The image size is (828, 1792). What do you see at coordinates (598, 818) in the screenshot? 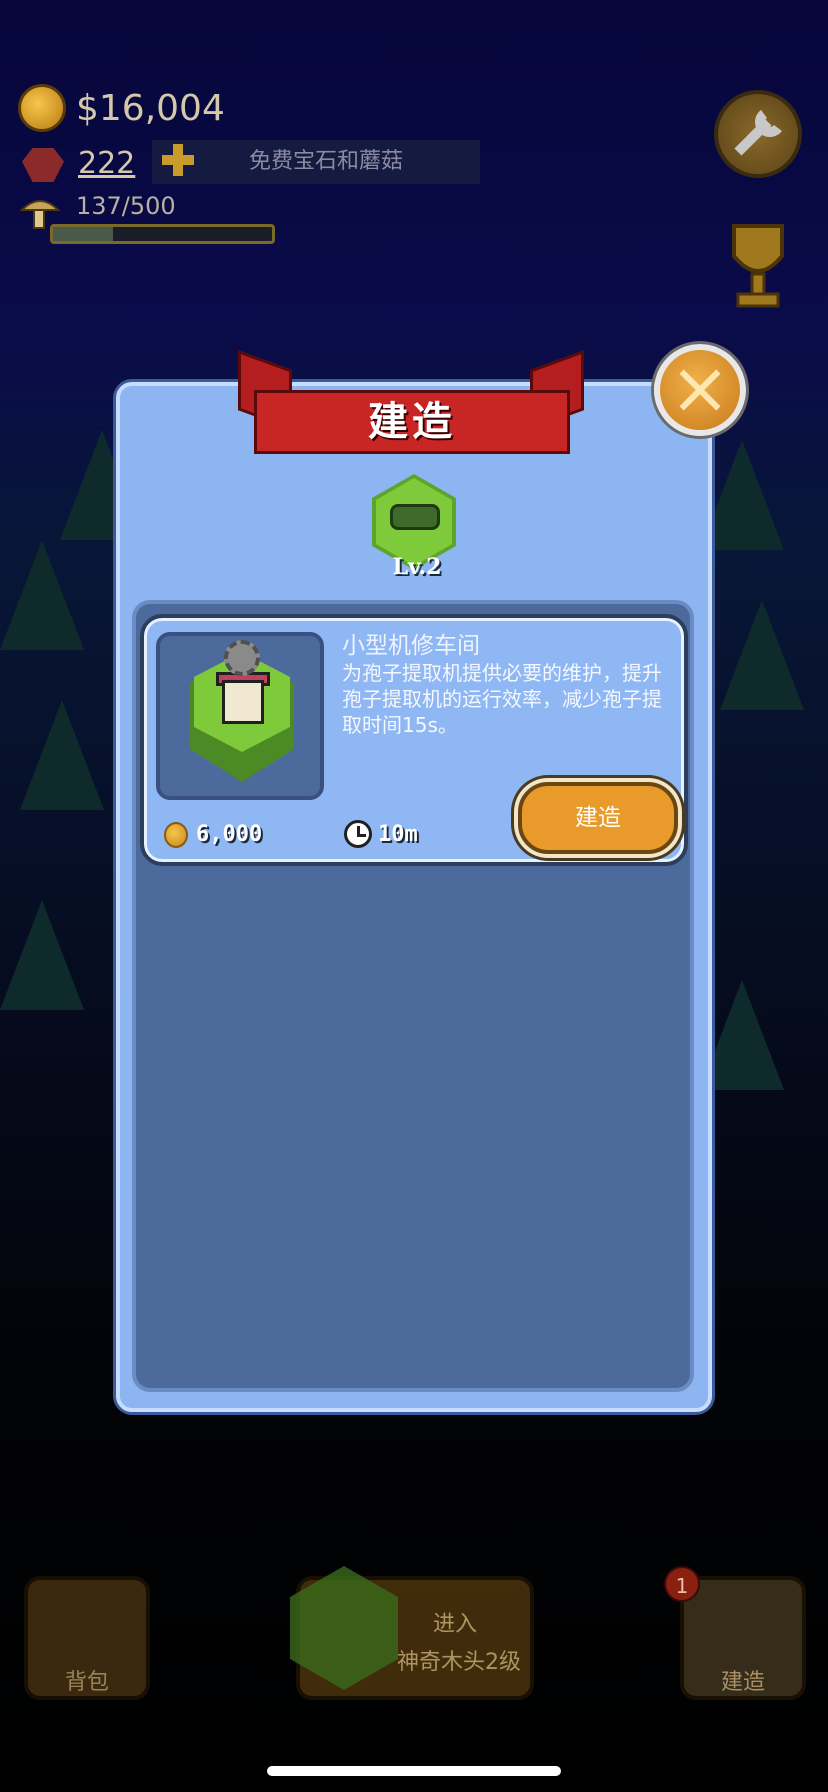
I see `build-button: 建造` at bounding box center [598, 818].